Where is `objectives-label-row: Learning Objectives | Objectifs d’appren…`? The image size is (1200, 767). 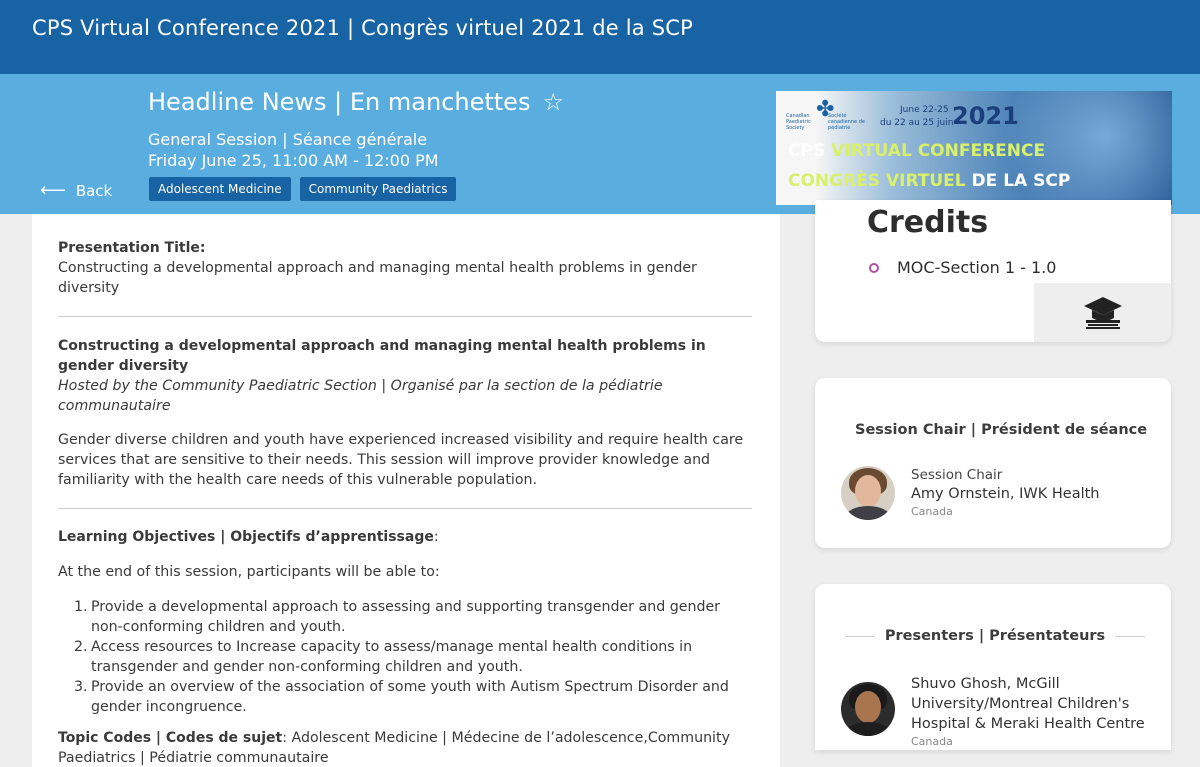
objectives-label-row: Learning Objectives | Objectifs d’appren… is located at coordinates (248, 537).